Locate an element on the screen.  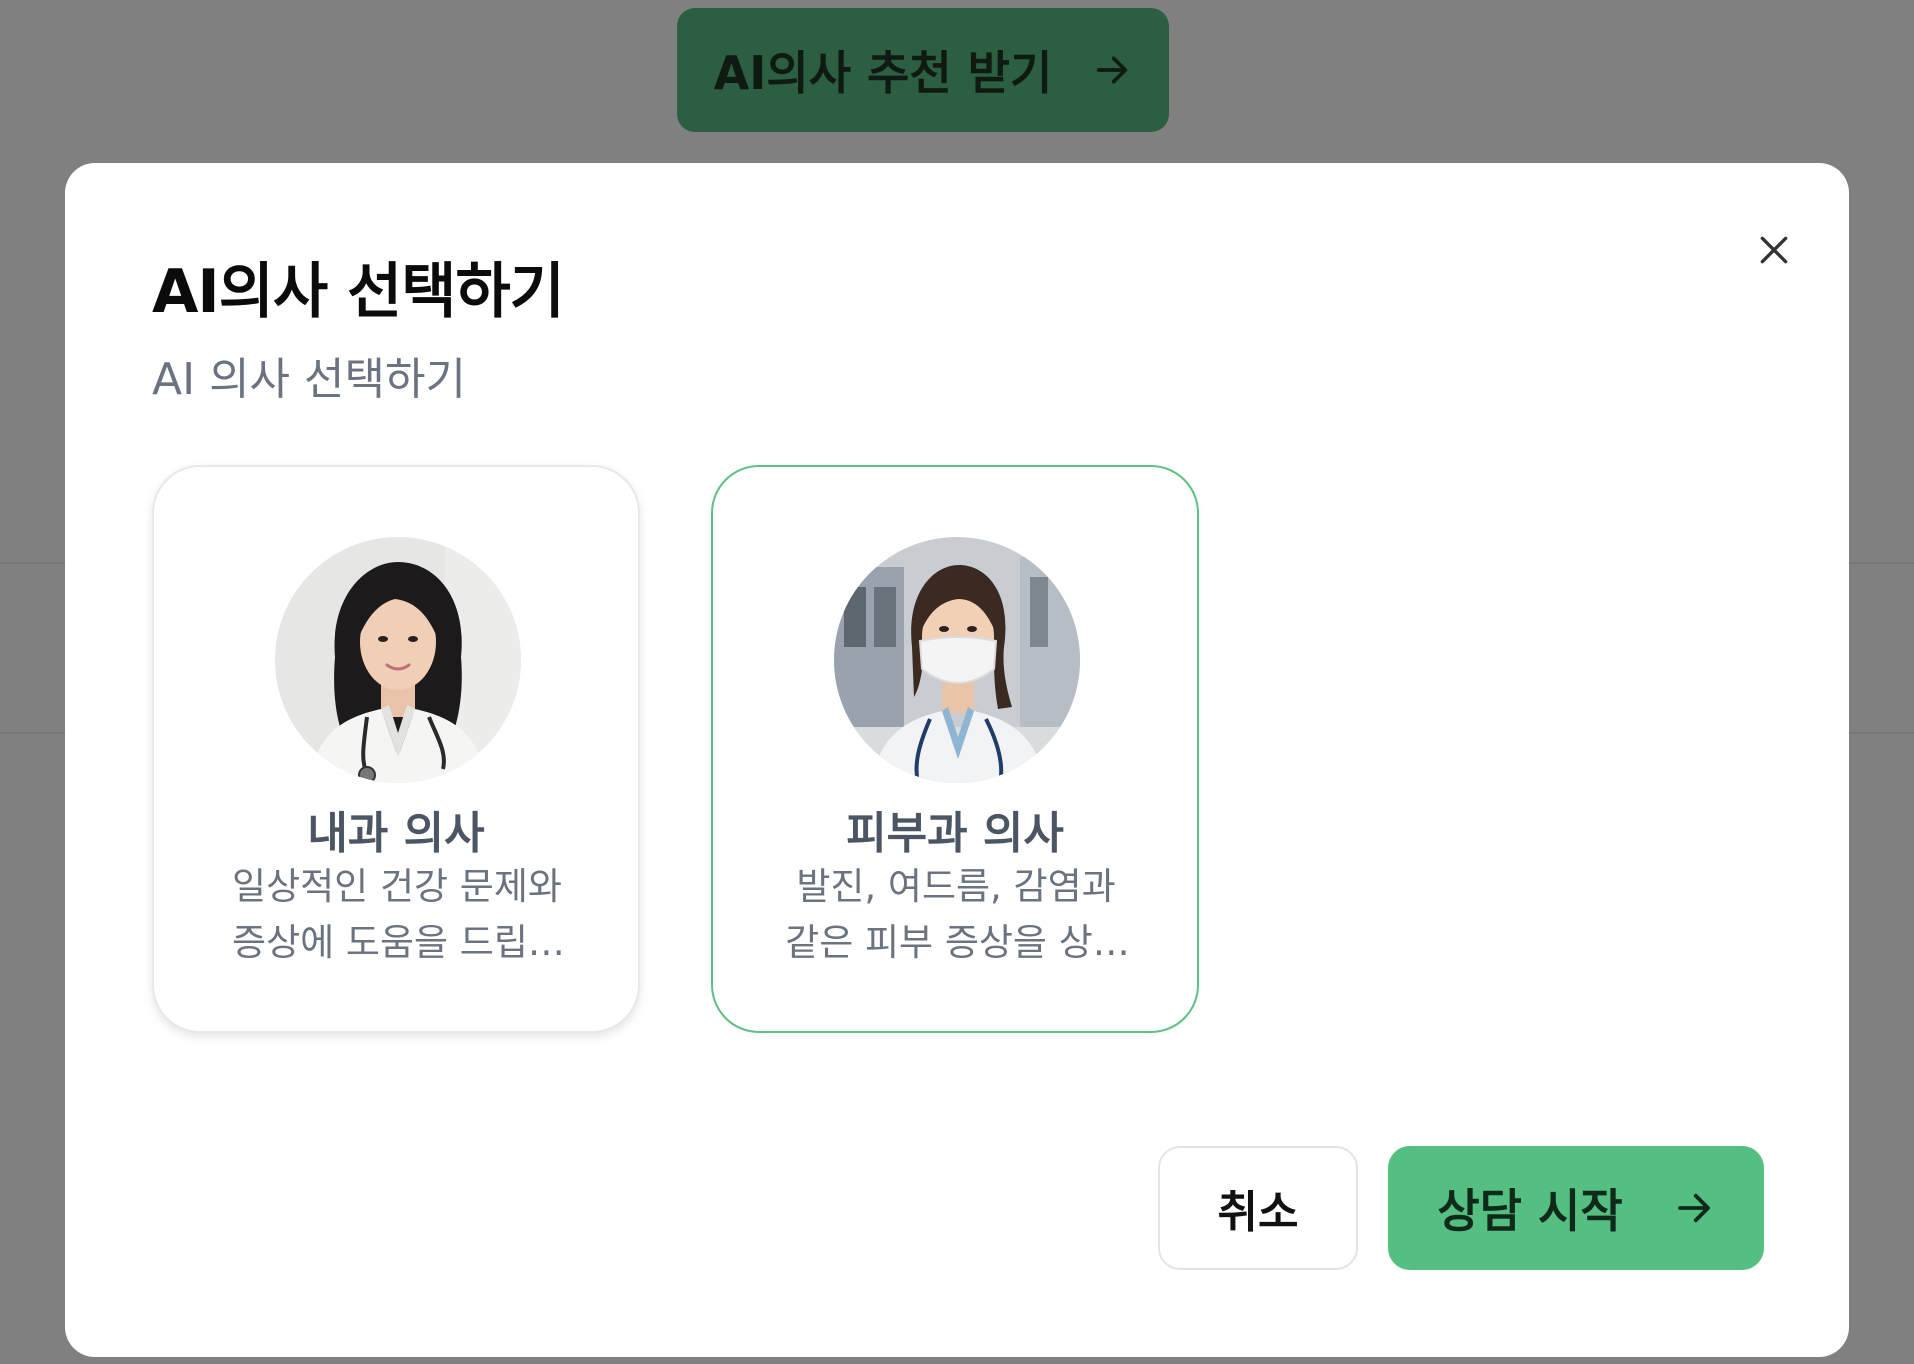
doctor-card-internal-medicine: 내과 의사 일상적인 건강 문제와 증상에 도움을 드립니다 is located at coordinates (396, 749).